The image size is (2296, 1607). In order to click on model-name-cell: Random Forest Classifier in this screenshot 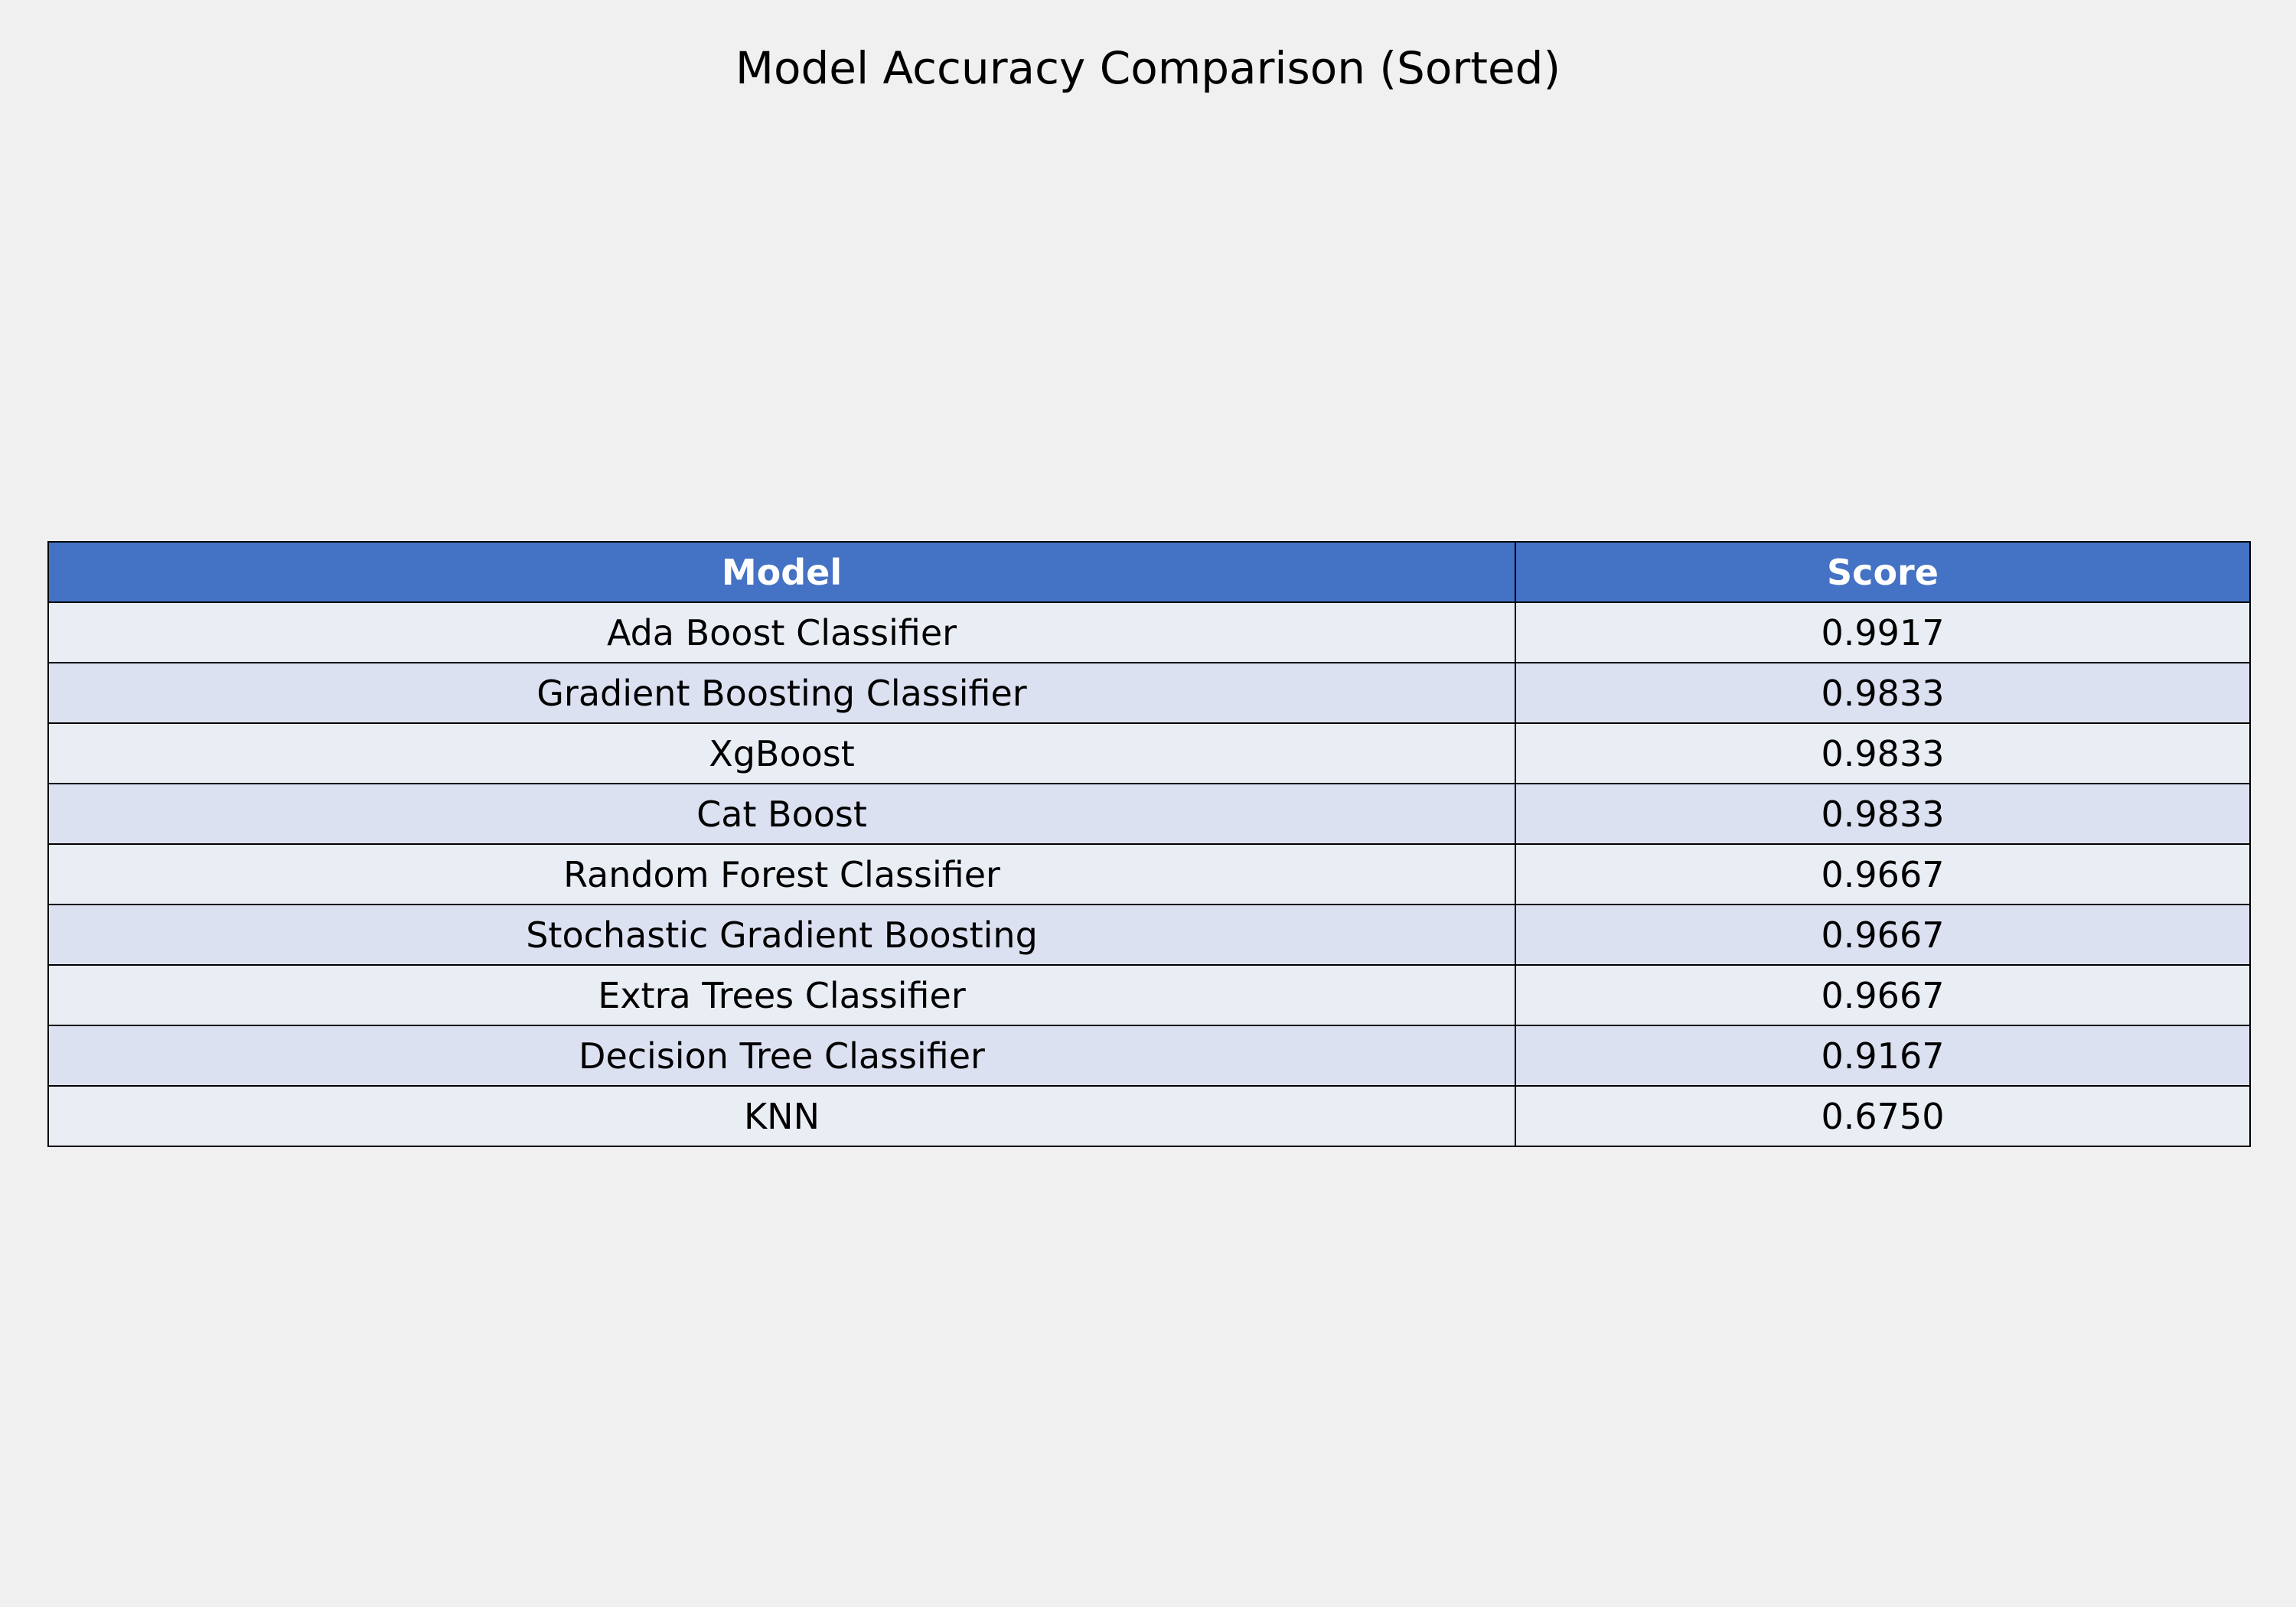, I will do `click(781, 874)`.